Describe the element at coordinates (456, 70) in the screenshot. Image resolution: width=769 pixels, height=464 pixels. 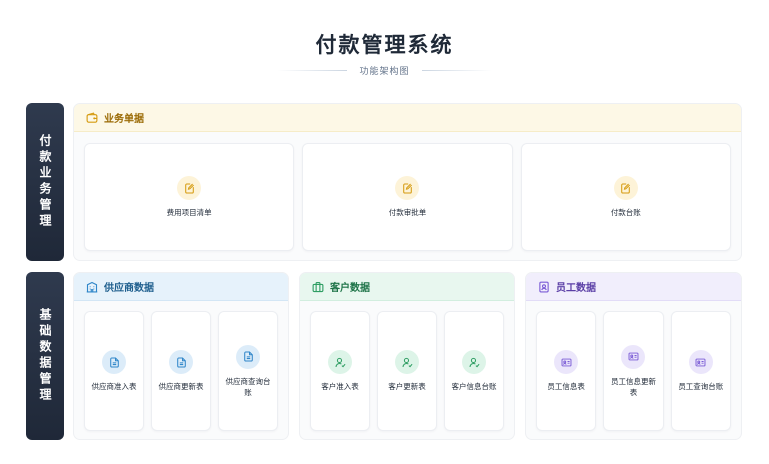
I see `subtitle-divider-right` at that location.